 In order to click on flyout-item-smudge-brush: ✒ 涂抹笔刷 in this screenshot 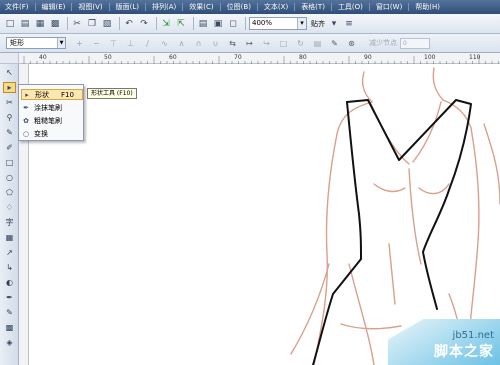, I will do `click(52, 107)`.